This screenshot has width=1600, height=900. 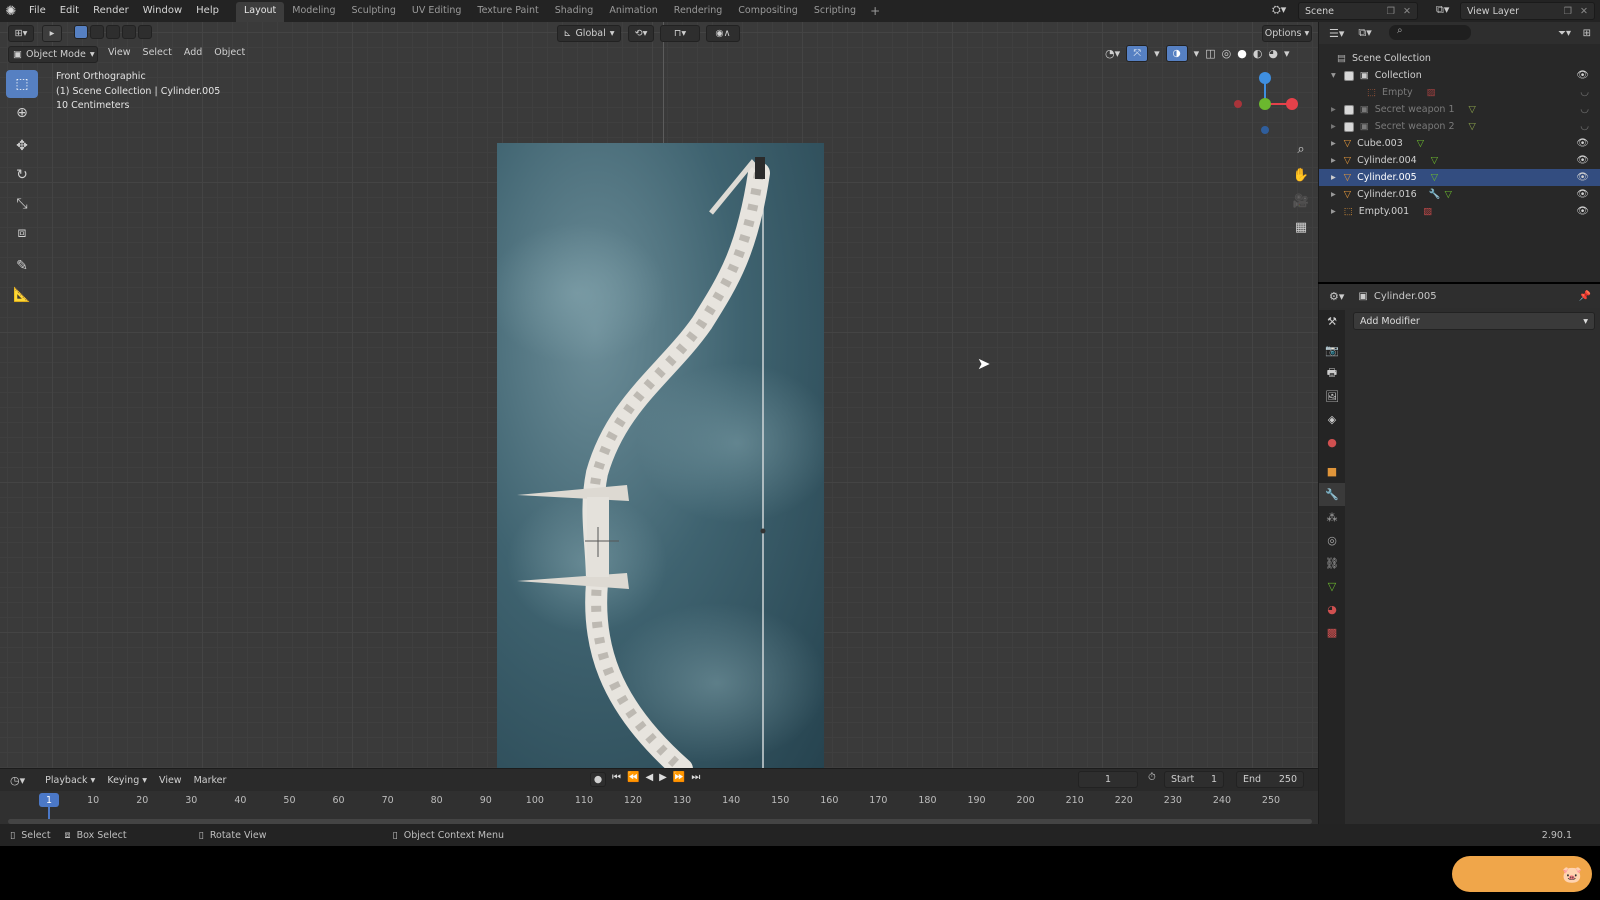 I want to click on overlays-toggle-icon: ◑, so click(x=1176, y=53).